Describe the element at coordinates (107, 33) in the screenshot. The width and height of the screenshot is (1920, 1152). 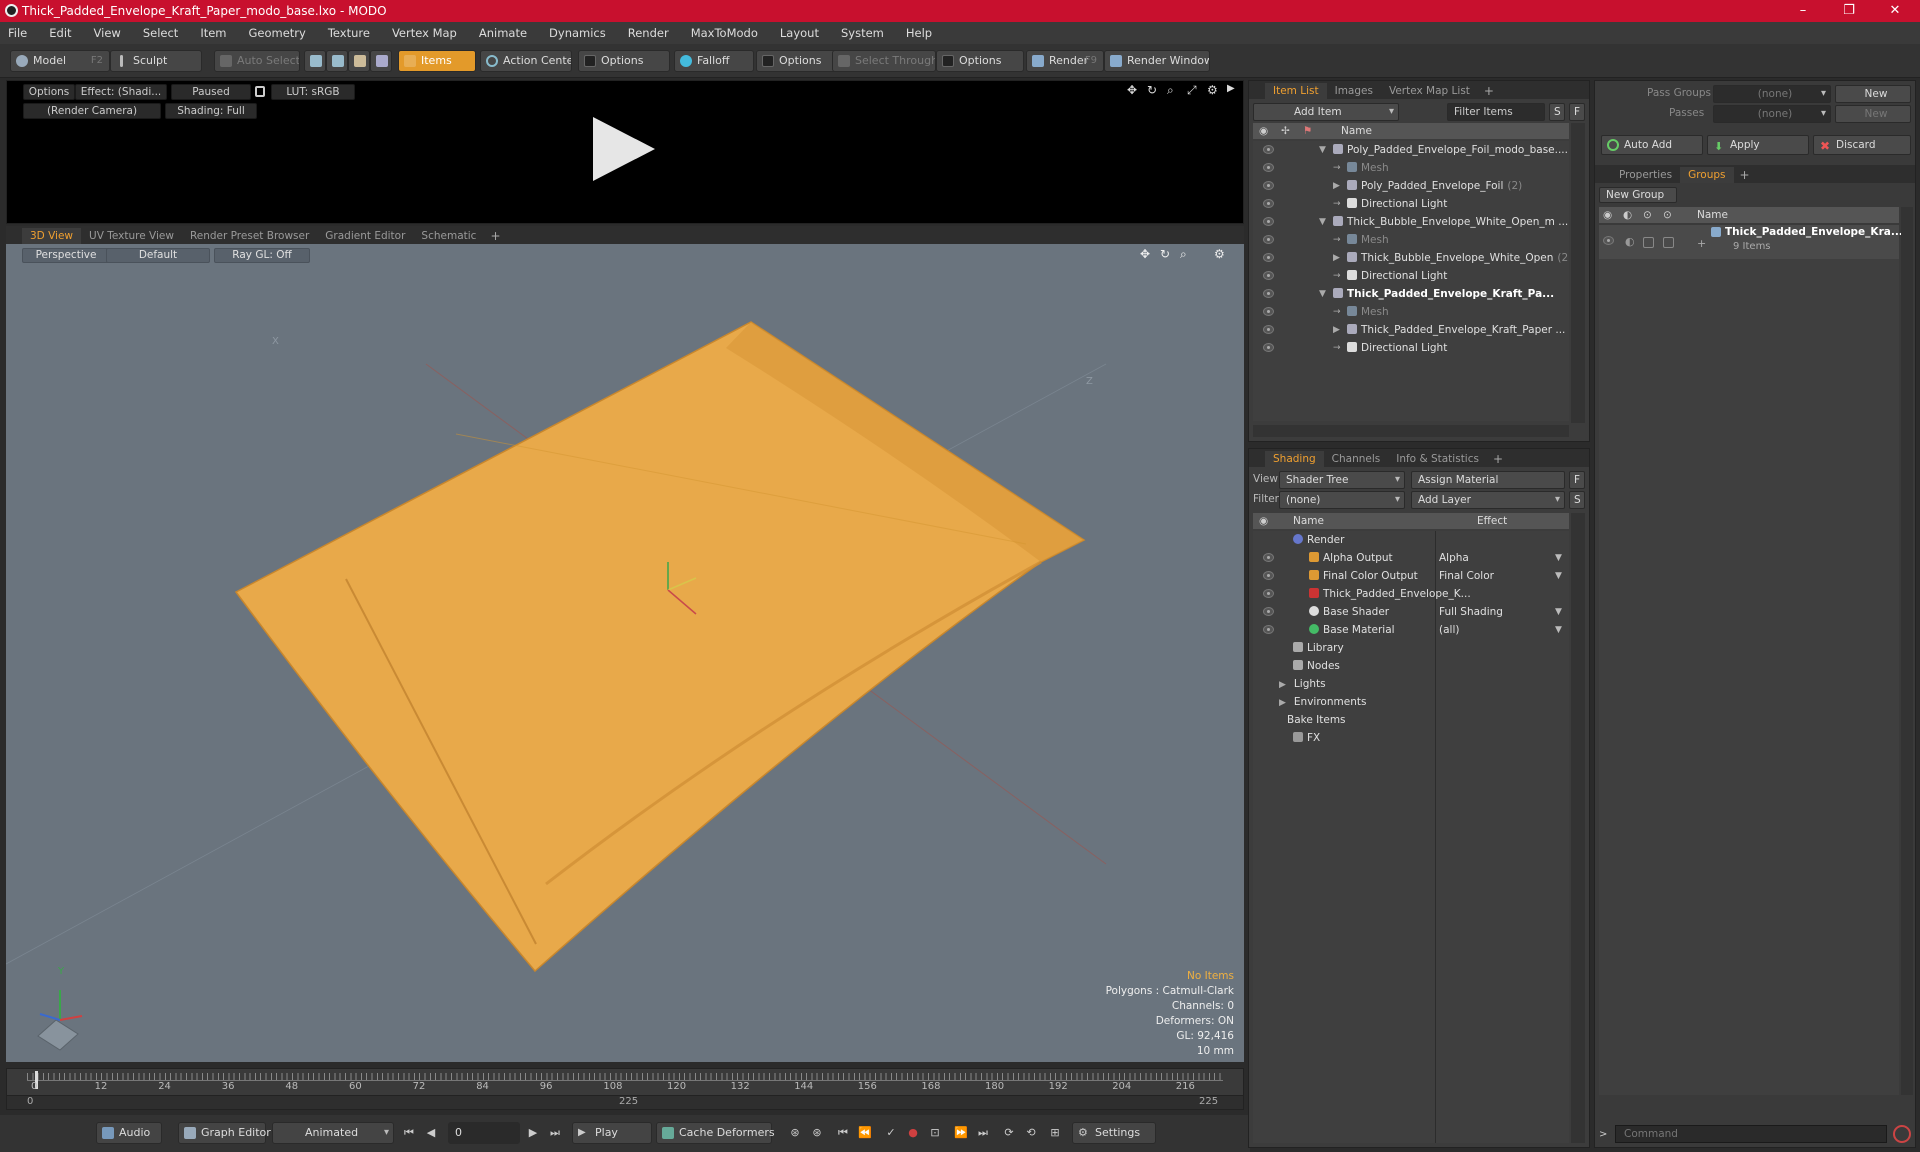
I see `menu-view: View` at that location.